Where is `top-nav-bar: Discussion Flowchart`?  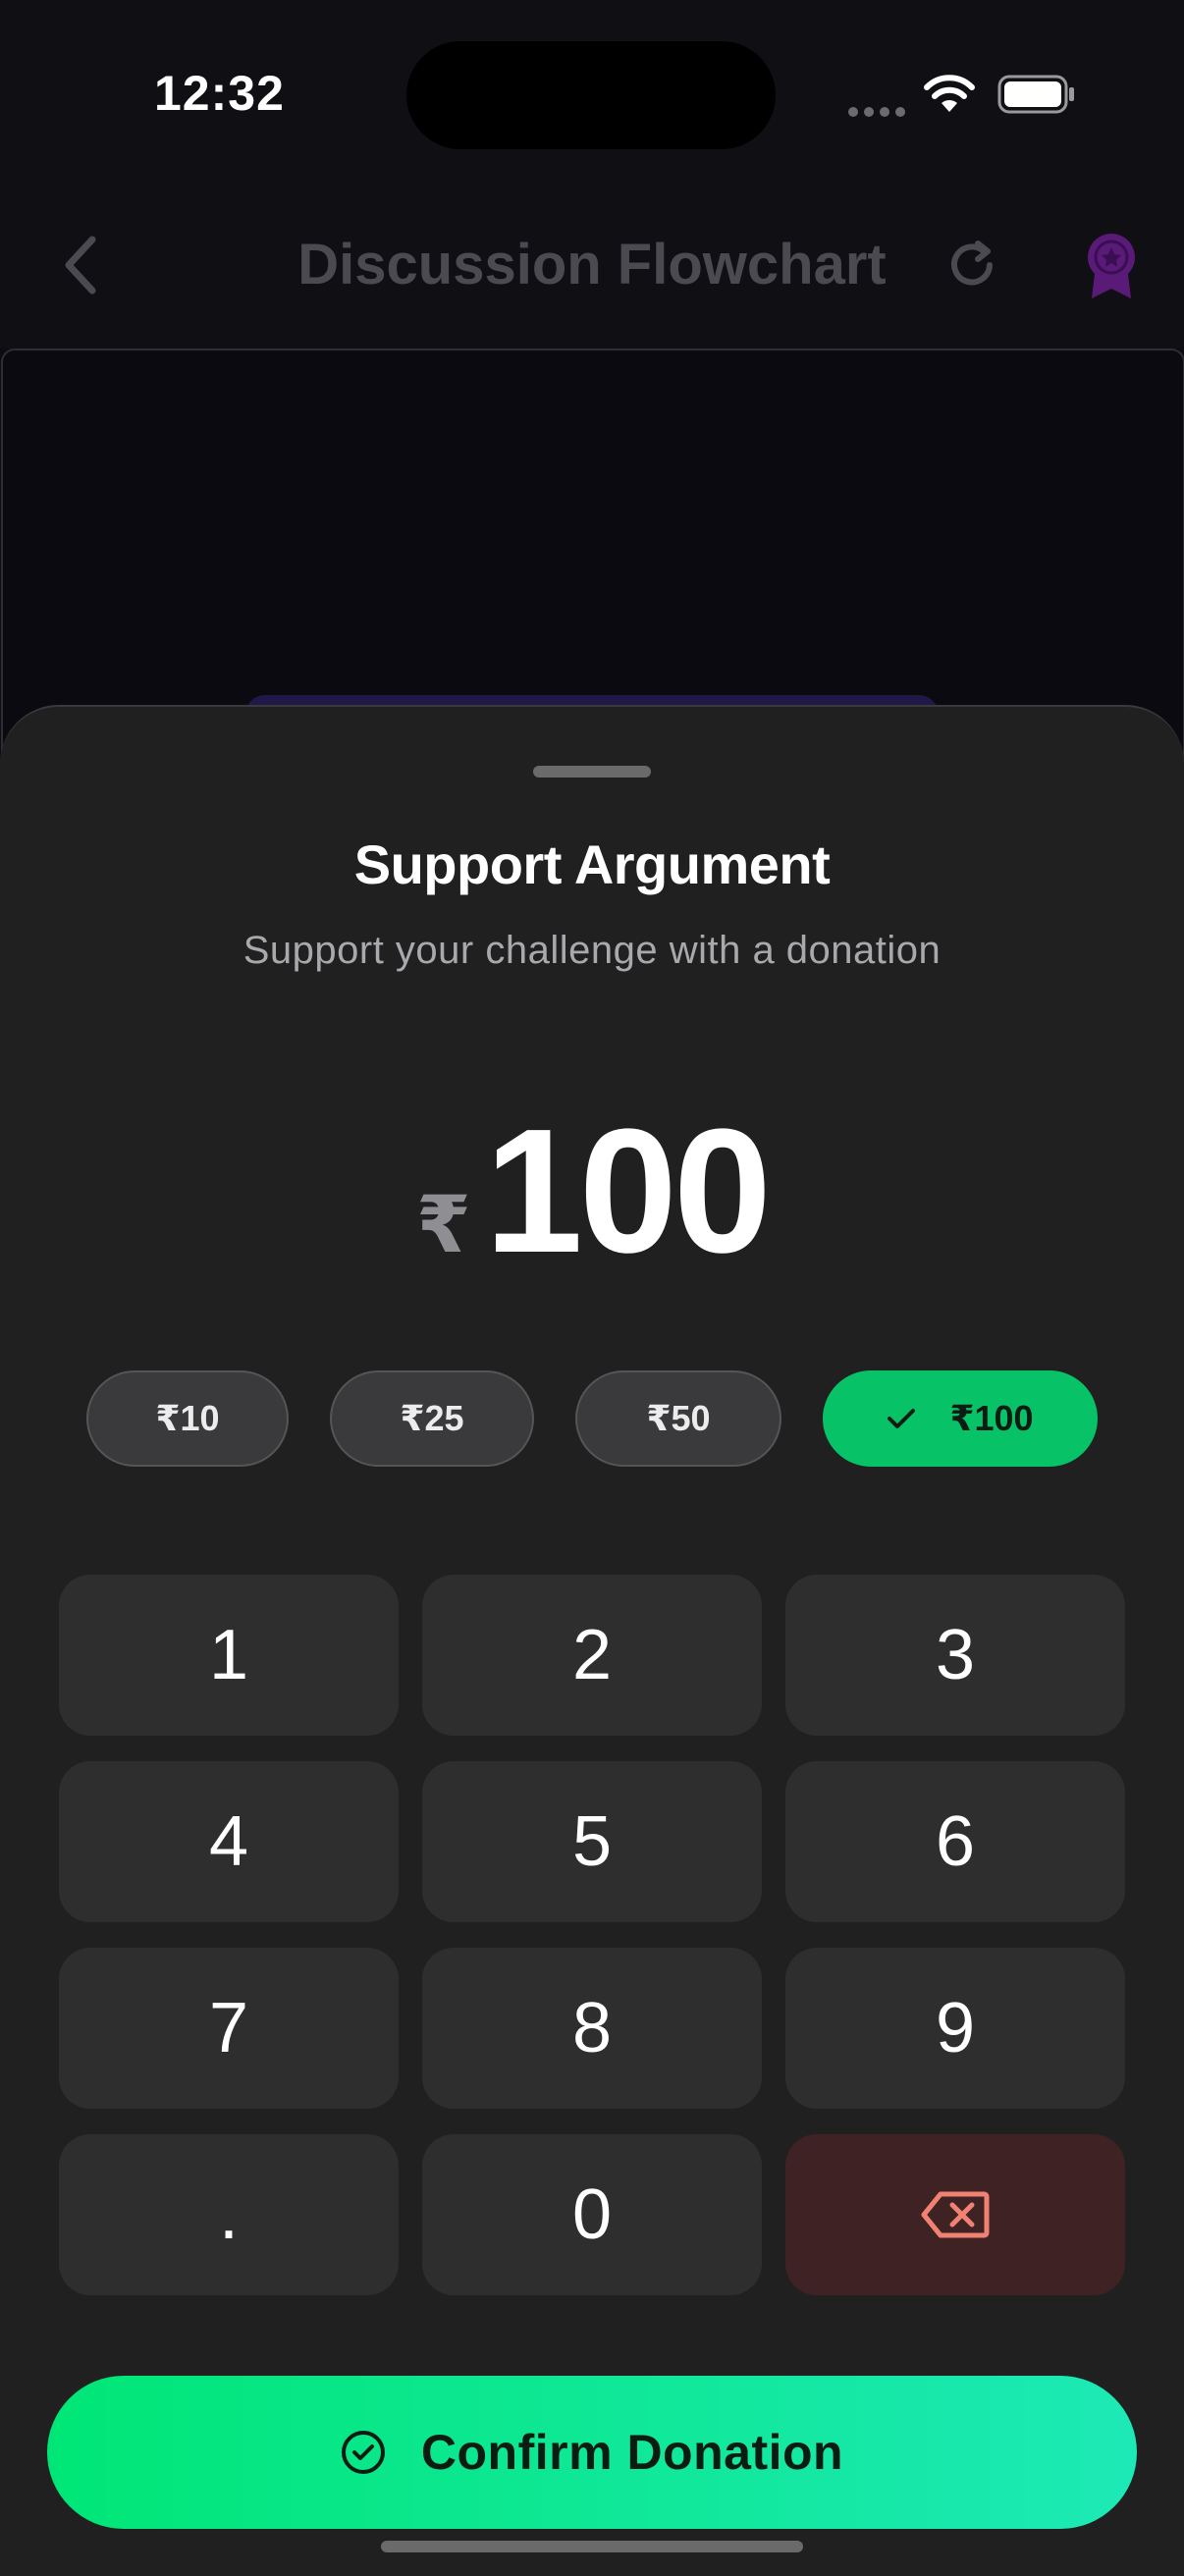 top-nav-bar: Discussion Flowchart is located at coordinates (592, 268).